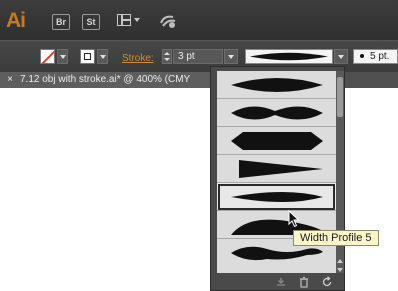  Describe the element at coordinates (16, 20) in the screenshot. I see `illustrator-logo: Ai` at that location.